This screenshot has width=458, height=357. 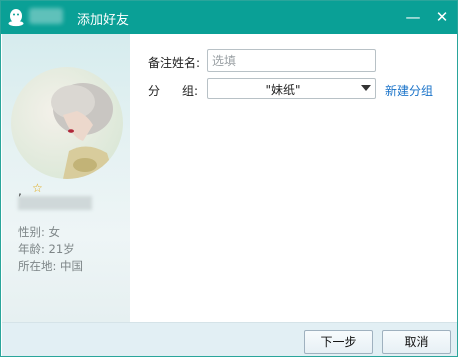 I want to click on location-text: 所在地: 中国, so click(x=51, y=266).